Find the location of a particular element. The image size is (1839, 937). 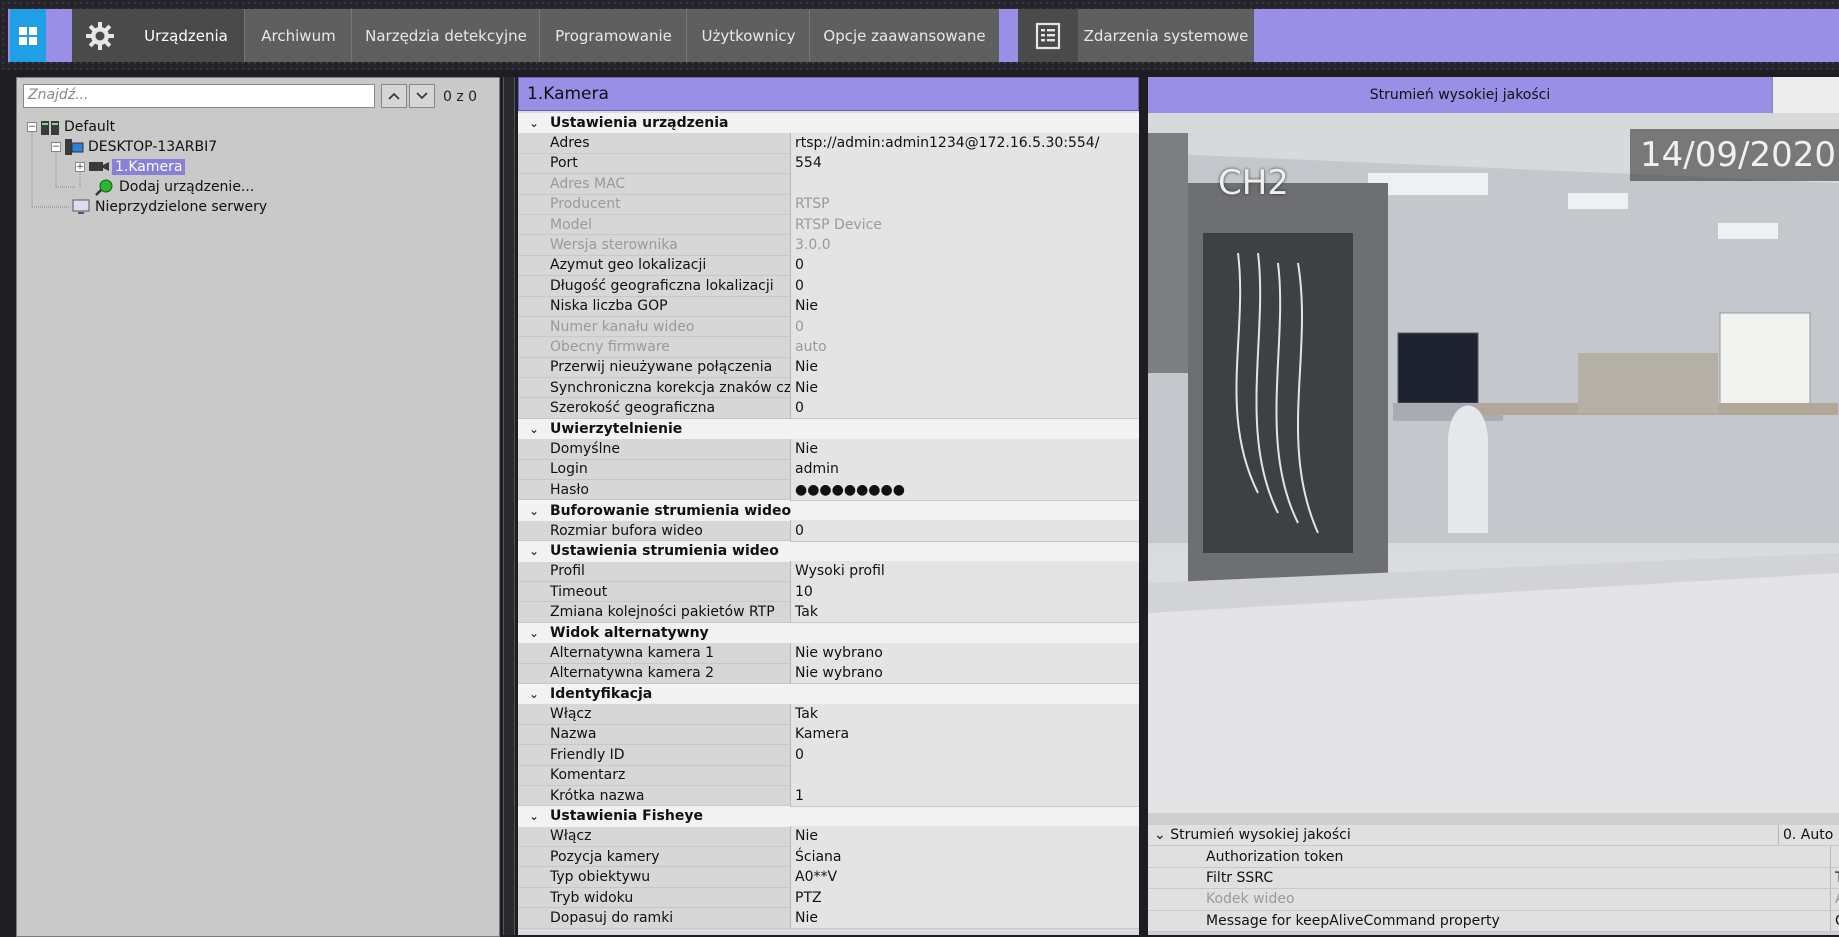

property-row: Producent RTSP is located at coordinates (828, 205).